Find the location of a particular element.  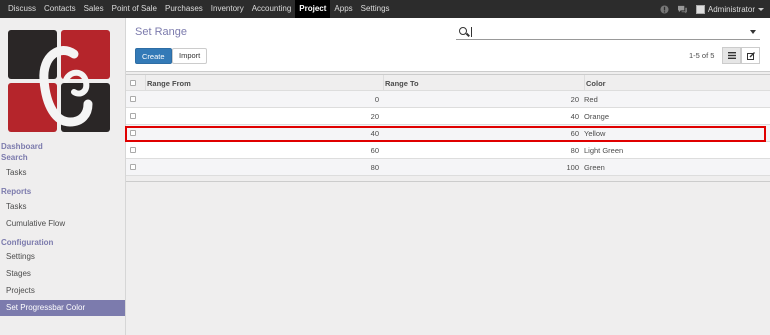

pager-value: 1-5 of 5 is located at coordinates (701, 55).